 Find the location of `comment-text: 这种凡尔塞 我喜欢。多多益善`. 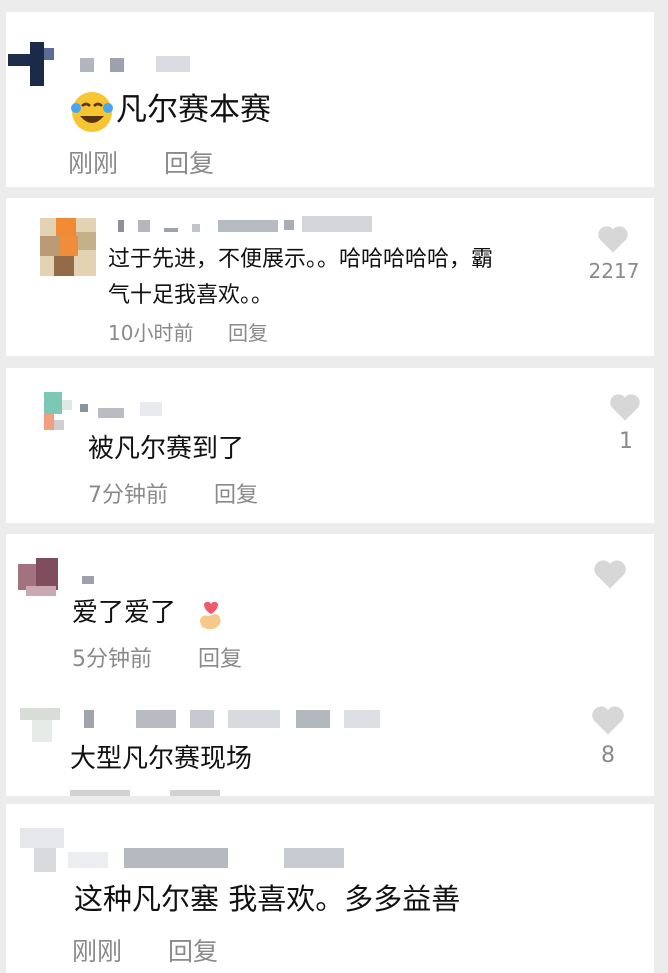

comment-text: 这种凡尔塞 我喜欢。多多益善 is located at coordinates (267, 899).